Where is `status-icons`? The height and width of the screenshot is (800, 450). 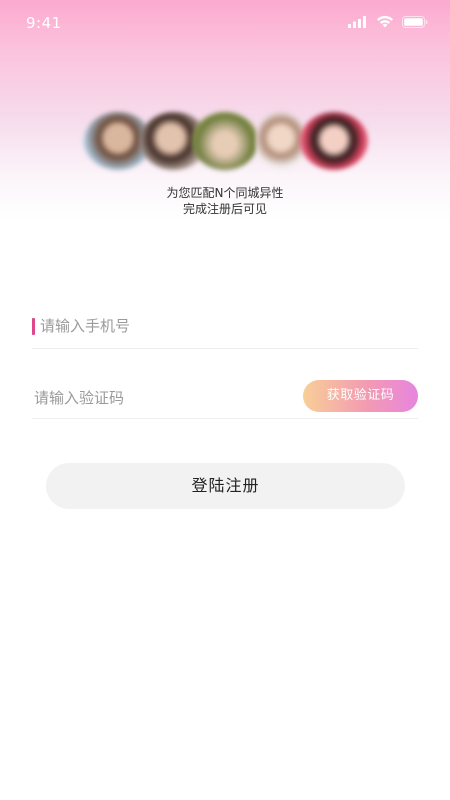
status-icons is located at coordinates (388, 21).